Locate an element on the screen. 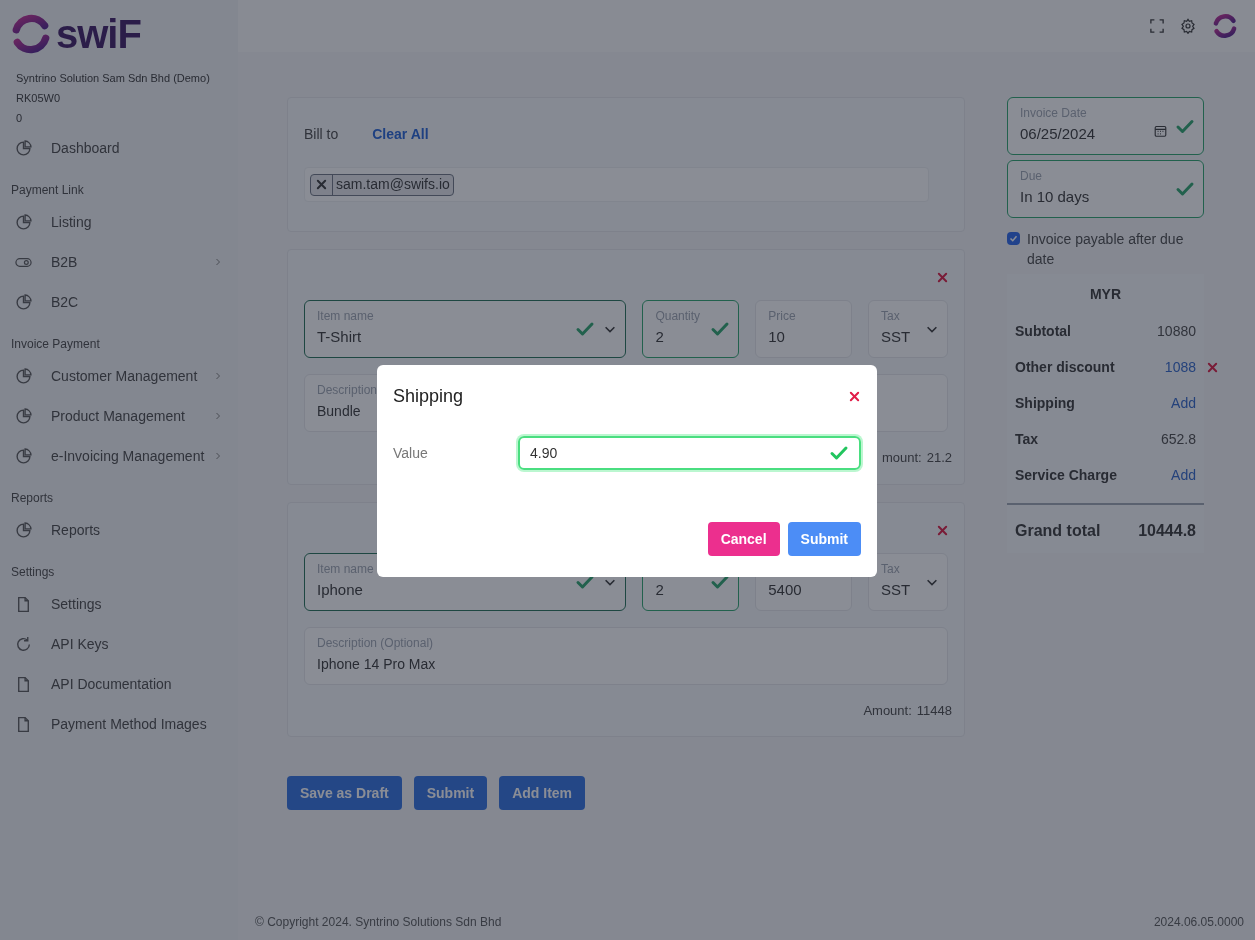  sidebar-item: Listing is located at coordinates (119, 222).